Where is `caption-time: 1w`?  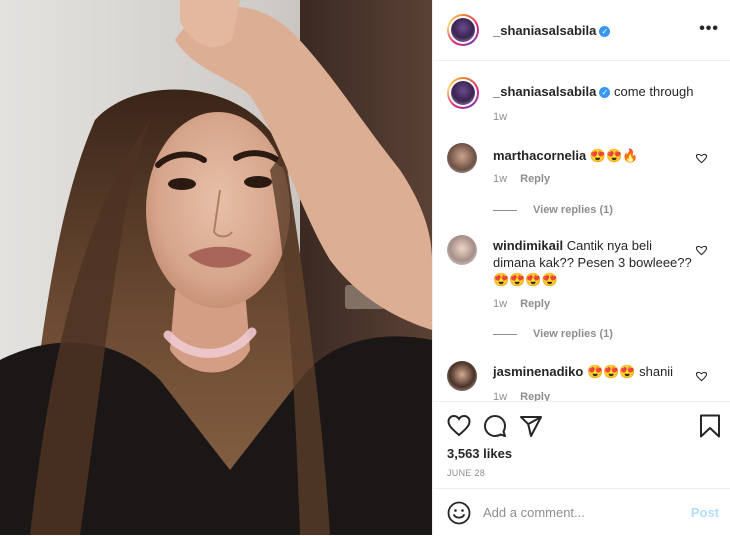 caption-time: 1w is located at coordinates (500, 117).